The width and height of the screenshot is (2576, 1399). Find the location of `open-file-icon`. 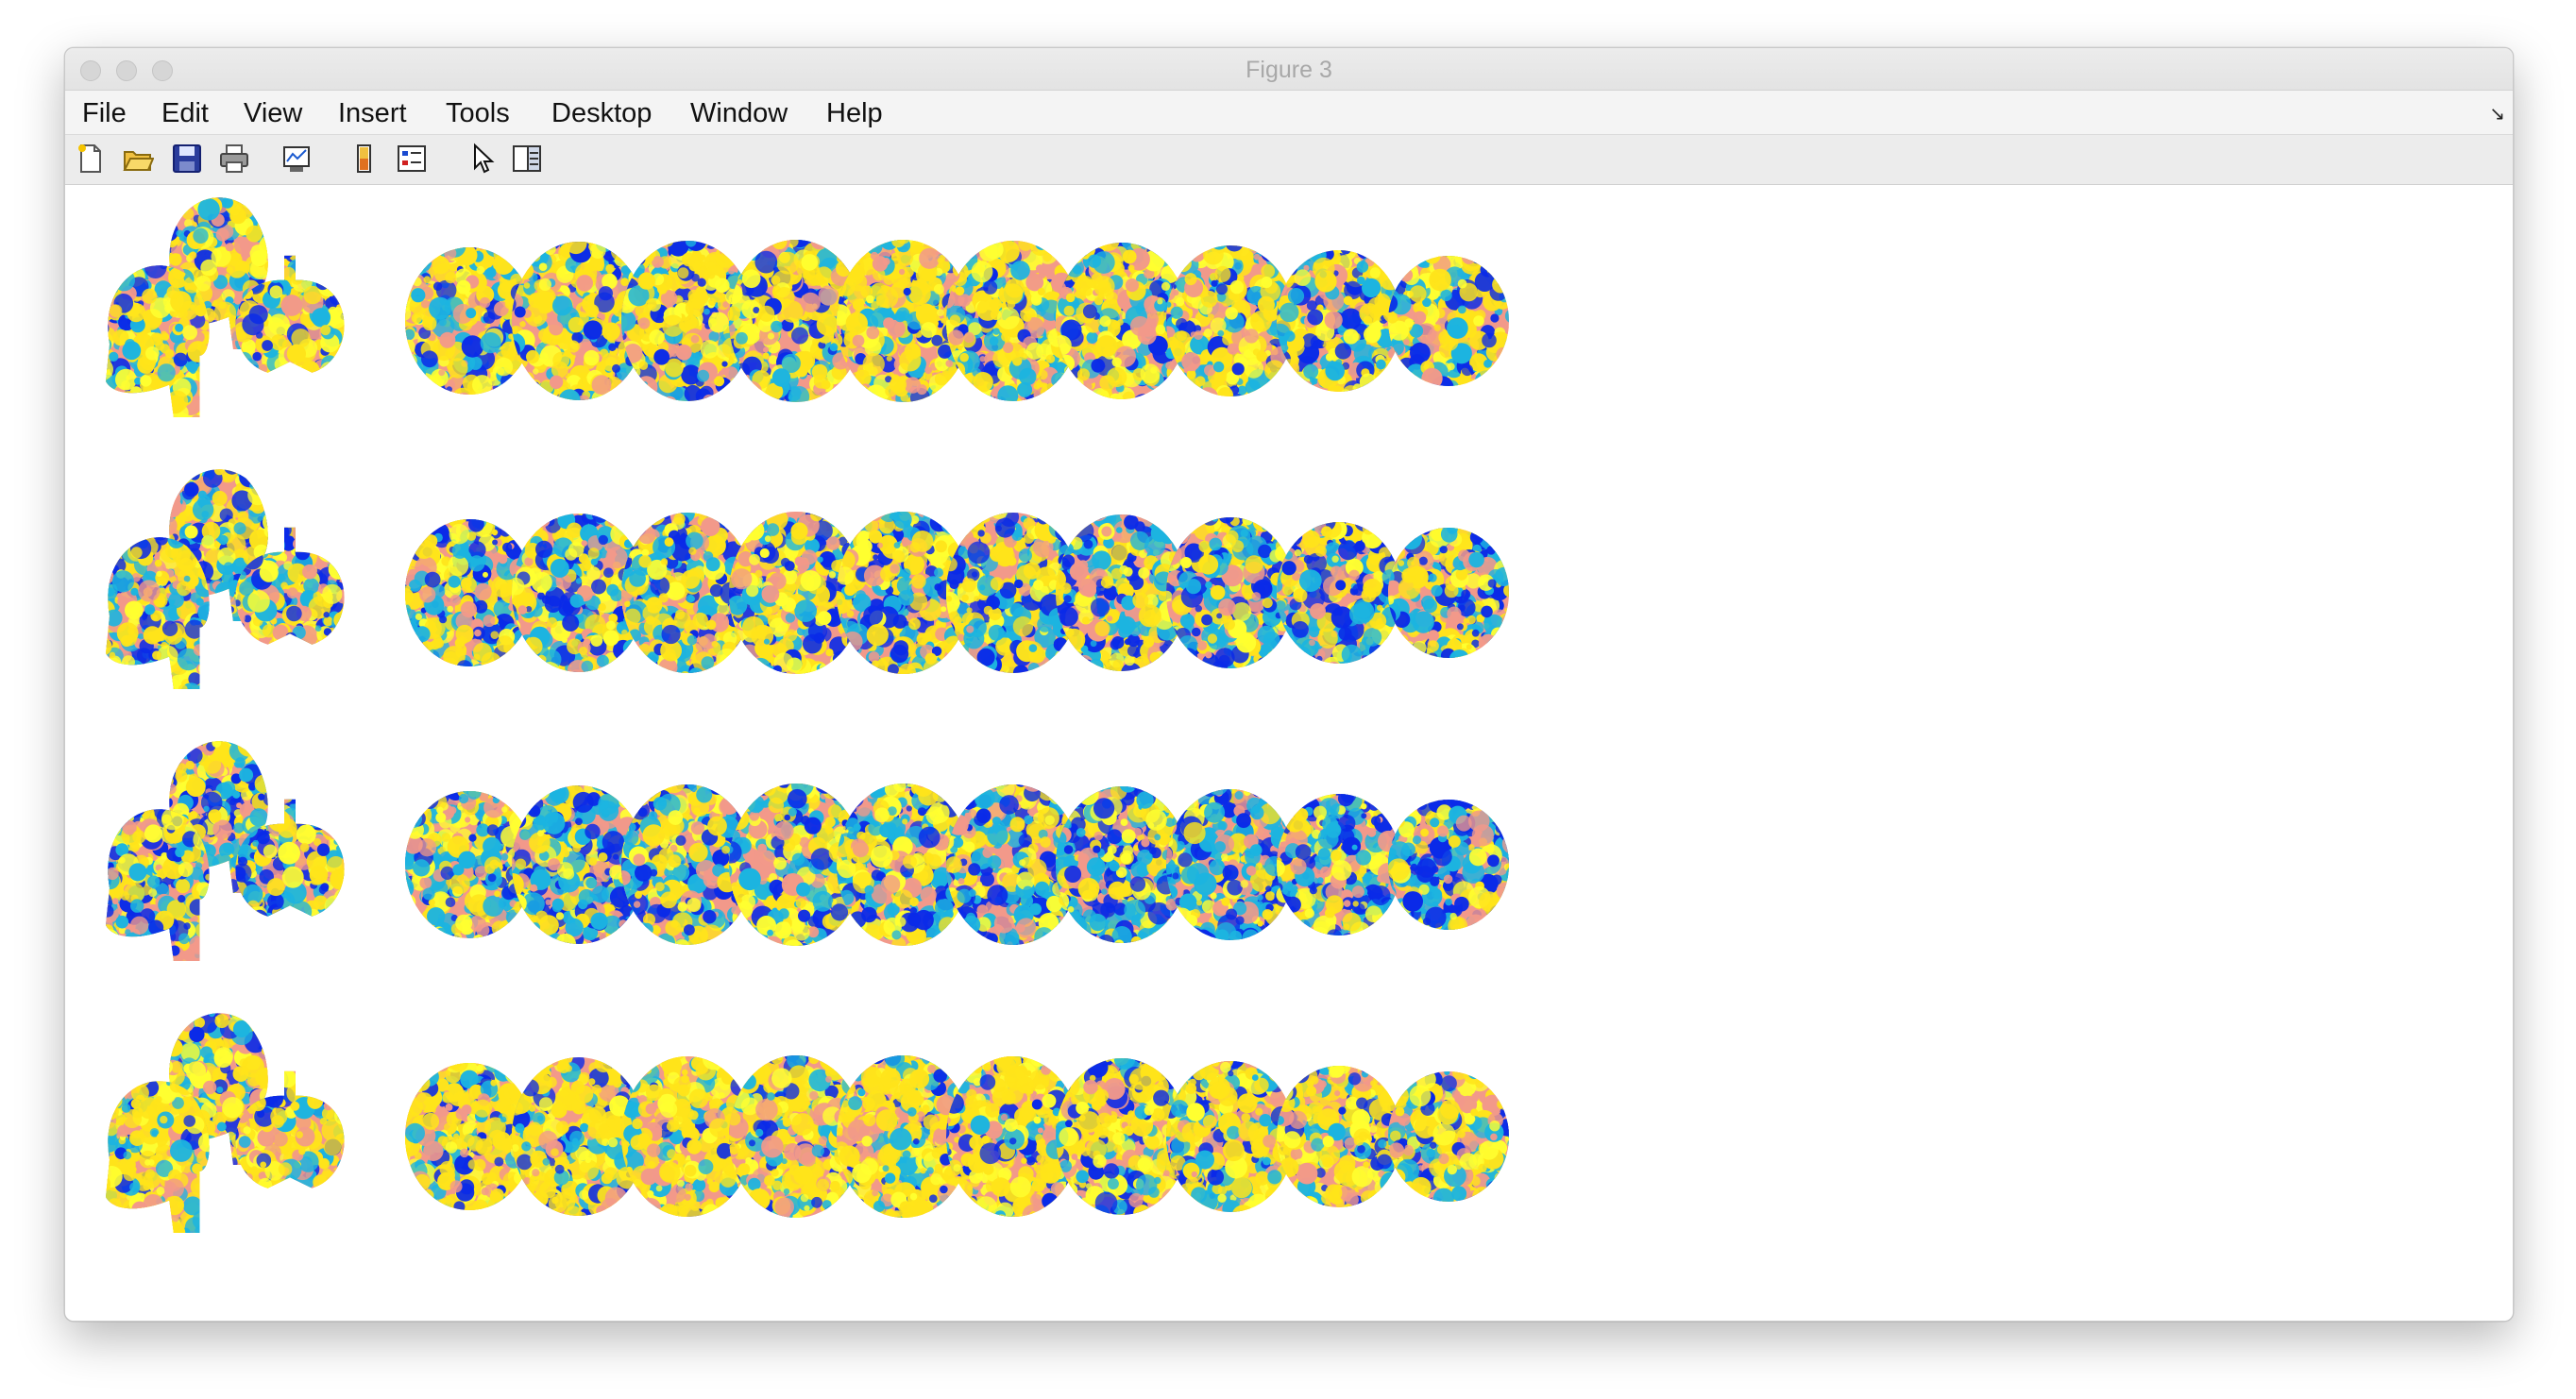

open-file-icon is located at coordinates (138, 159).